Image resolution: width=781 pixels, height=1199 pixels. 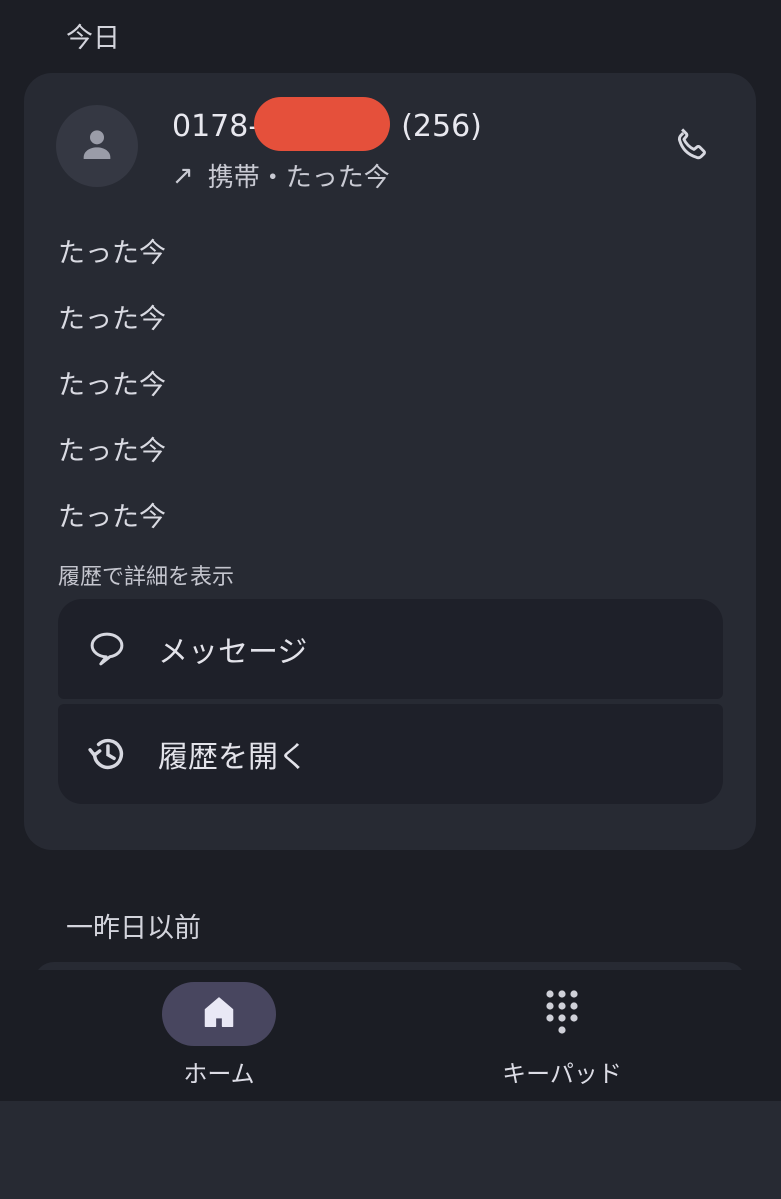 What do you see at coordinates (562, 1074) in the screenshot?
I see `nav-keypad-label: キーパッド` at bounding box center [562, 1074].